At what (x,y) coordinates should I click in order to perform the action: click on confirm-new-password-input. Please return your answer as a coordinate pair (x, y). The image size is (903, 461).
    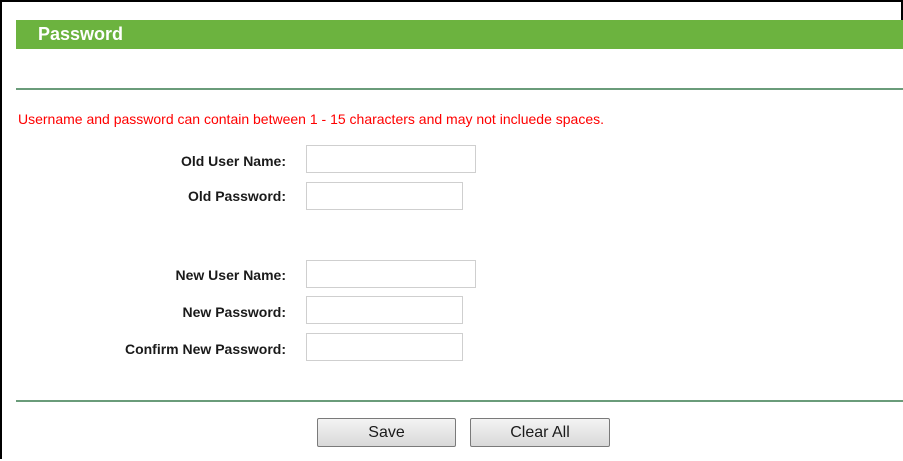
    Looking at the image, I should click on (384, 347).